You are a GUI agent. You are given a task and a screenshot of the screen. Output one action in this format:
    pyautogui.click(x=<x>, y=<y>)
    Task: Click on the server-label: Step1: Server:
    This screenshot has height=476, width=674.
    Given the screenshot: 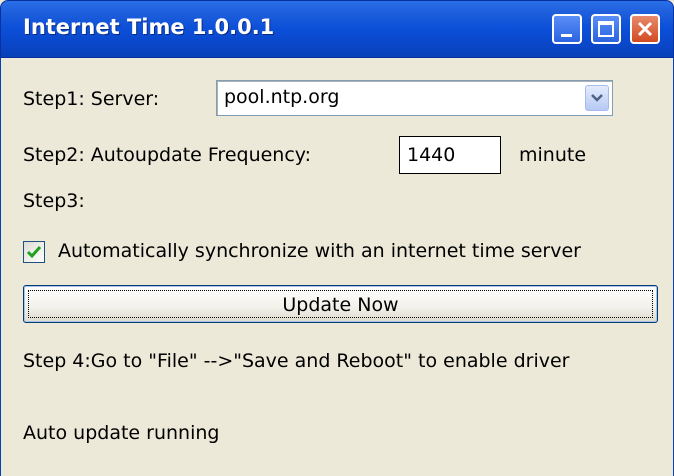 What is the action you would take?
    pyautogui.click(x=91, y=99)
    